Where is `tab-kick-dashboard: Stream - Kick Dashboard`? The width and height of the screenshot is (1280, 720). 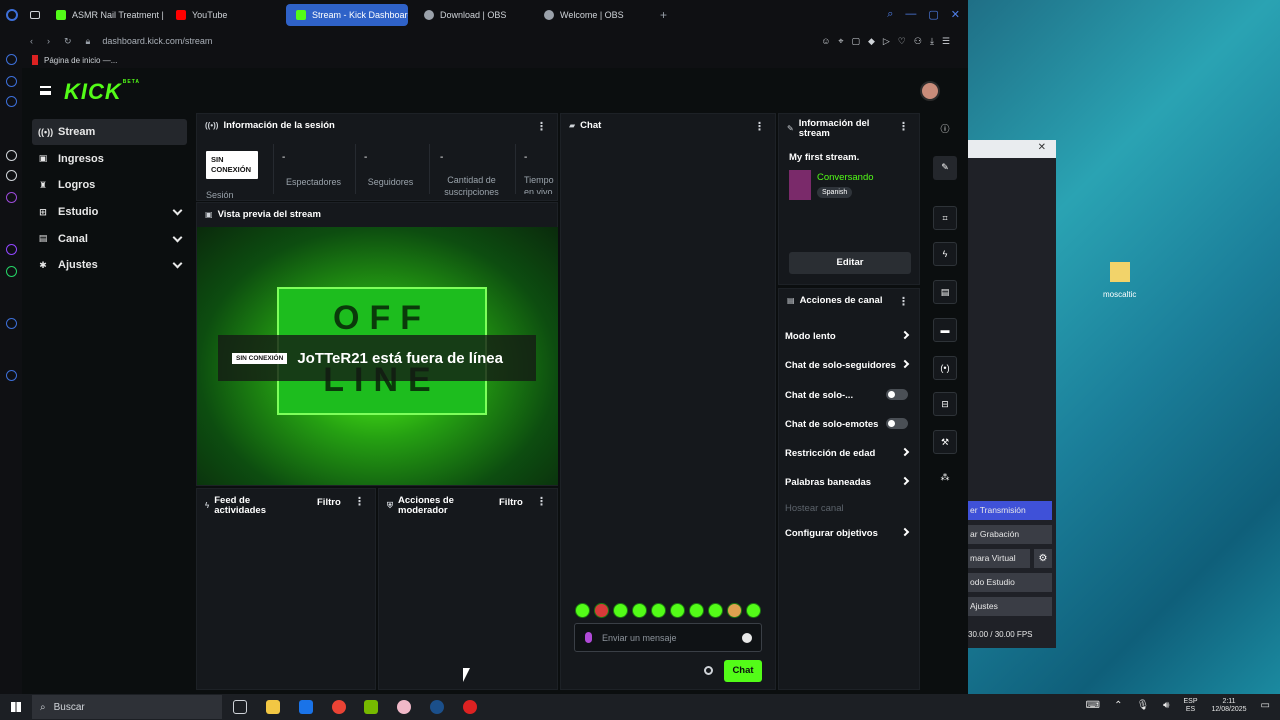
tab-kick-dashboard: Stream - Kick Dashboard is located at coordinates (347, 15).